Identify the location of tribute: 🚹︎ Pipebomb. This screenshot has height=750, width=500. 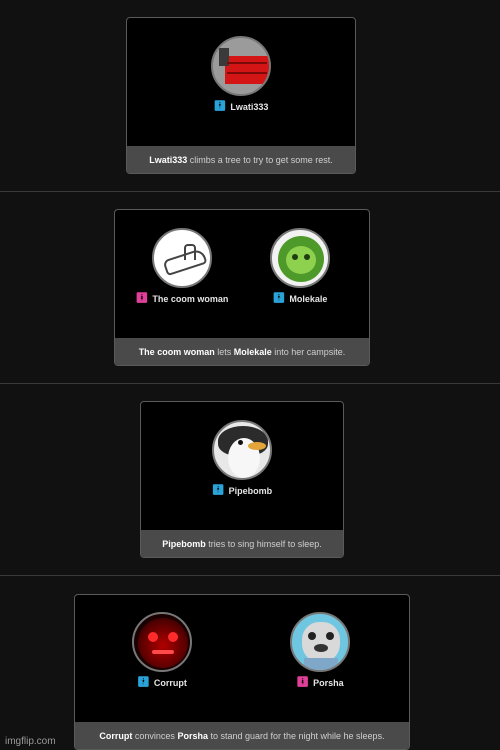
(242, 458).